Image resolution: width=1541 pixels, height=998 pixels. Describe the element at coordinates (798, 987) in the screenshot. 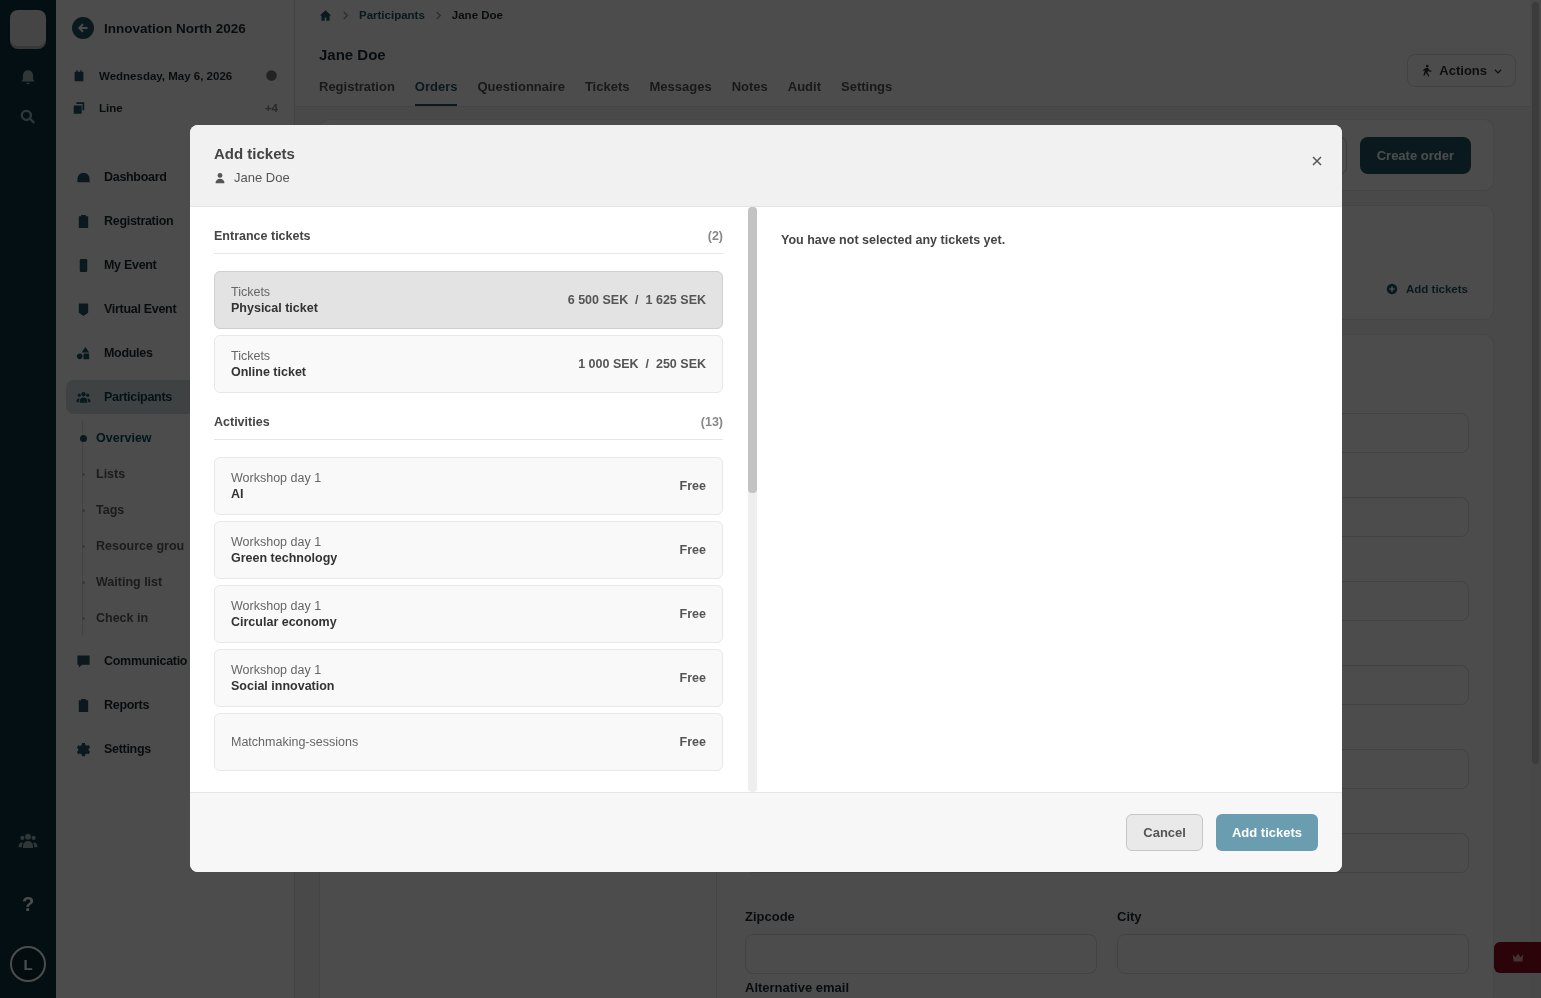

I see `field-label: Alternative email` at that location.